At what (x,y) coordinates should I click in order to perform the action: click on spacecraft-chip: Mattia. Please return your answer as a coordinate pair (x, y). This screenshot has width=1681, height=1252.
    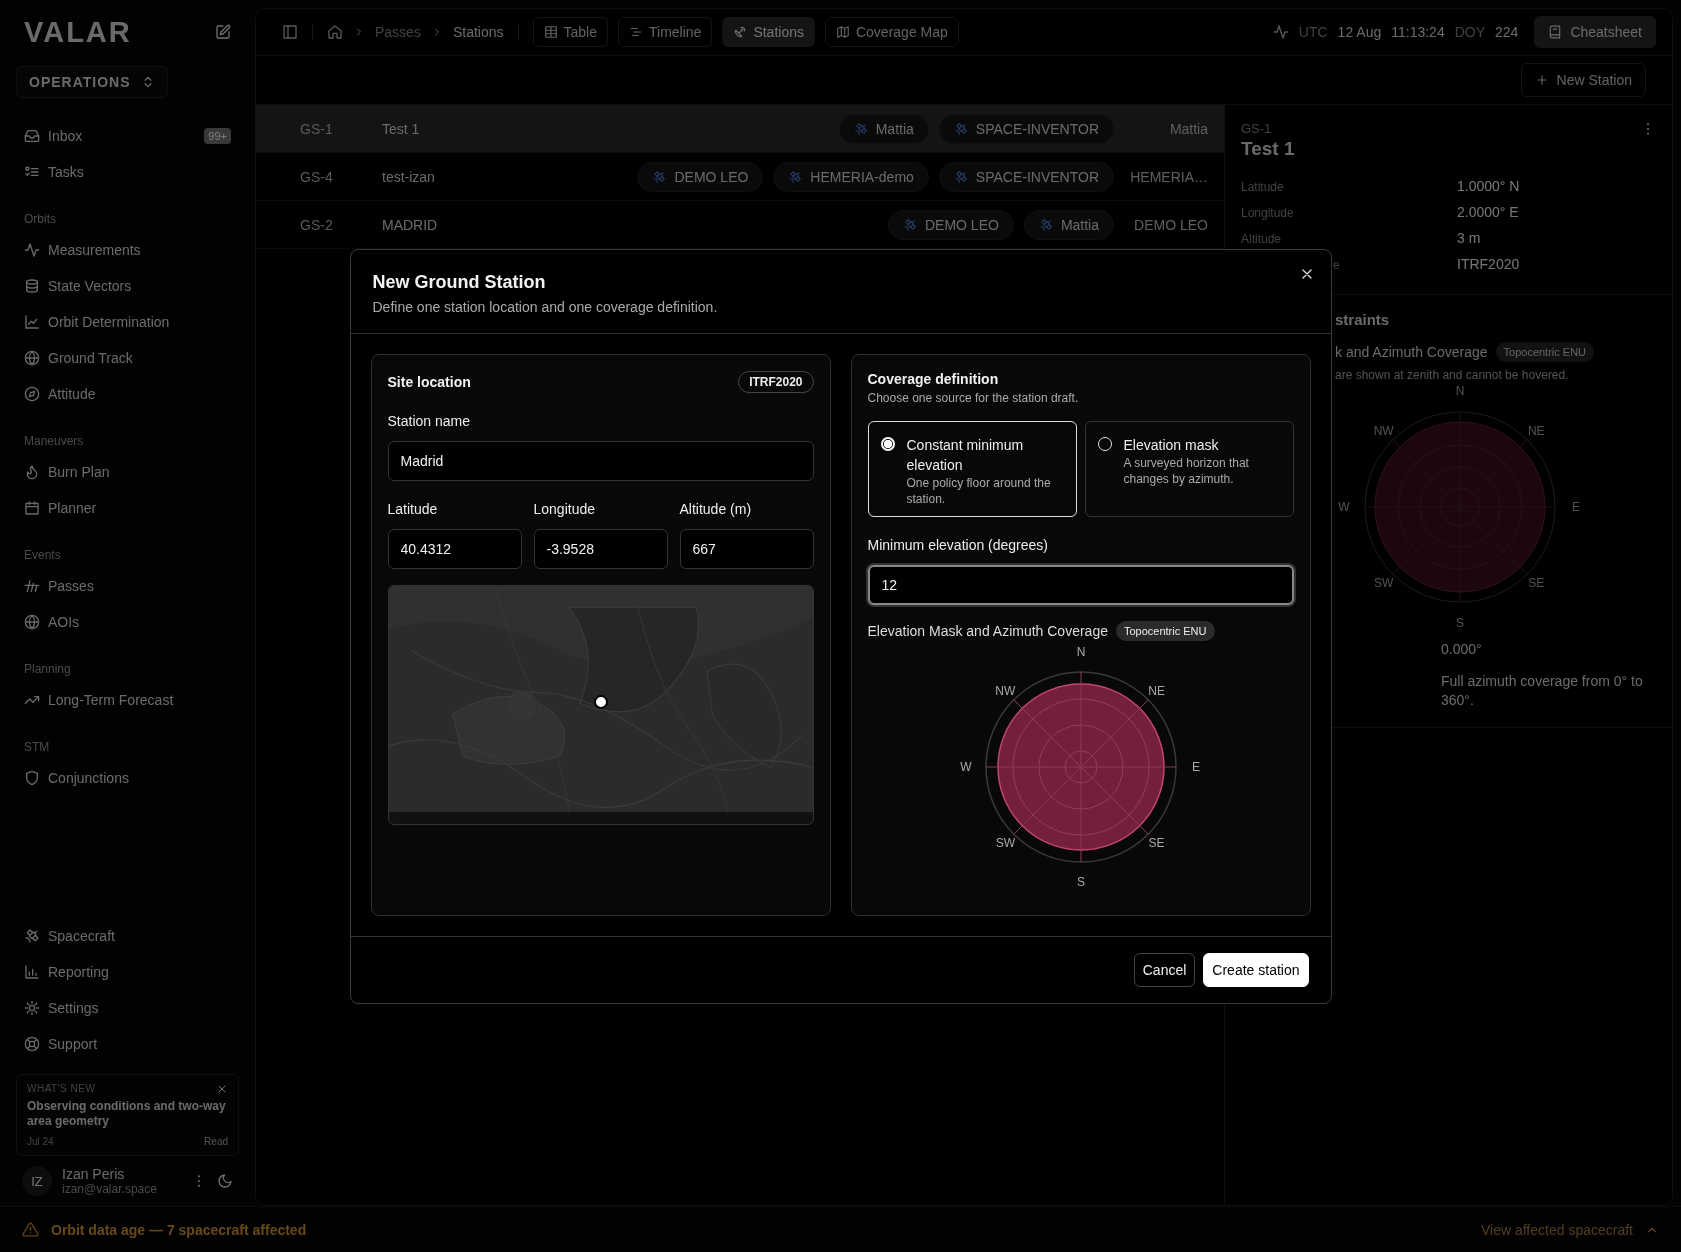
    Looking at the image, I should click on (883, 128).